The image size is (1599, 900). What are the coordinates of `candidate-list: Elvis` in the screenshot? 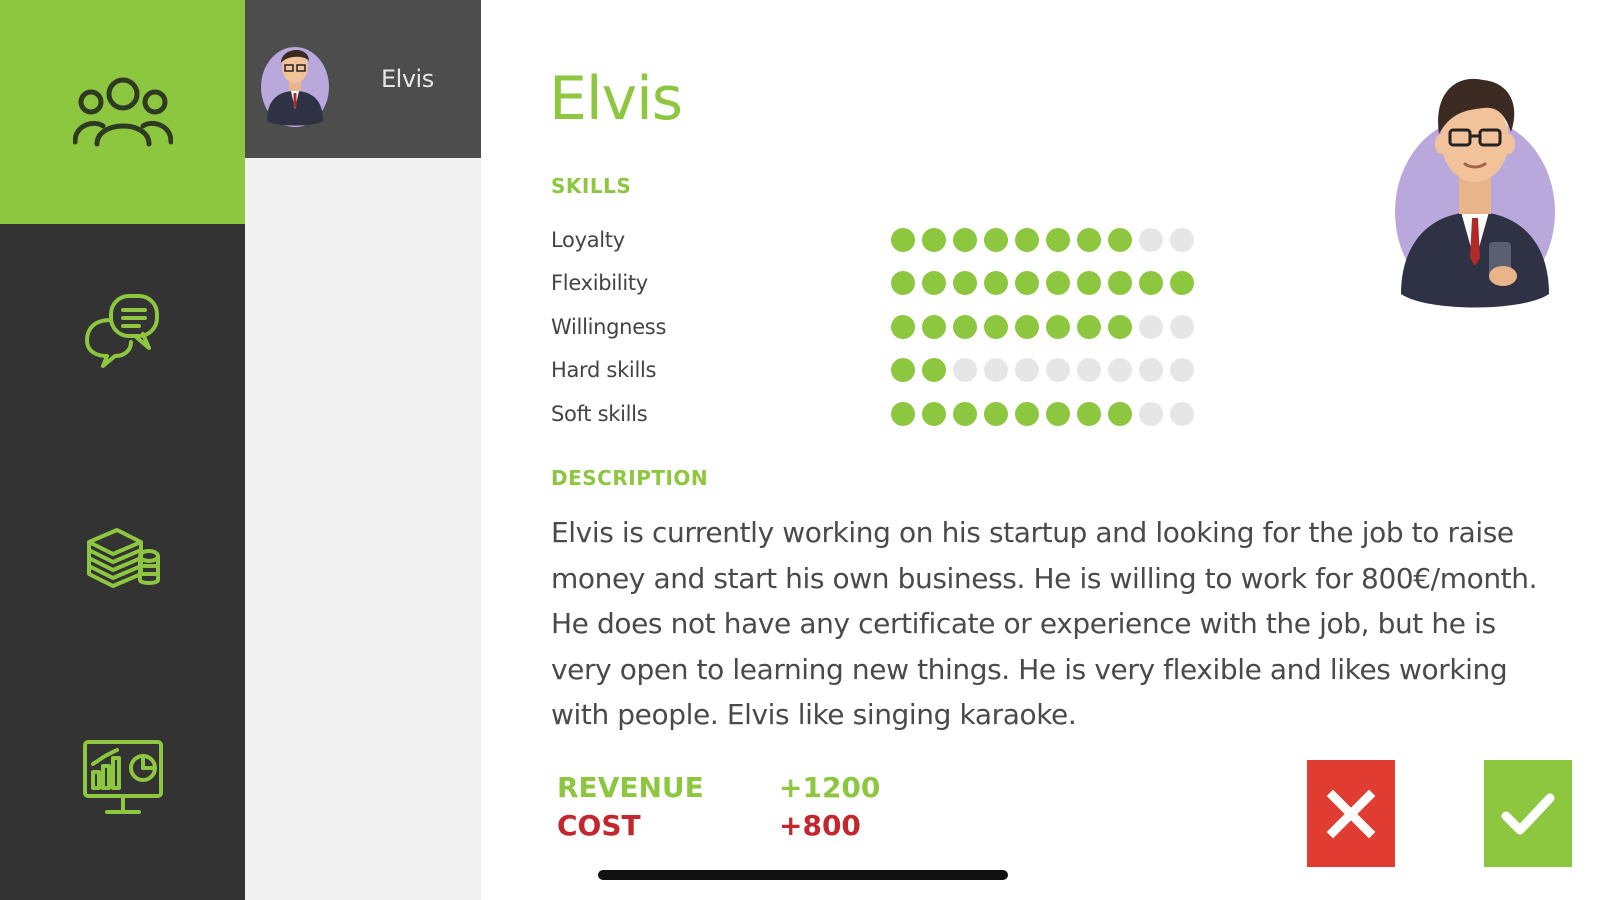 It's located at (363, 450).